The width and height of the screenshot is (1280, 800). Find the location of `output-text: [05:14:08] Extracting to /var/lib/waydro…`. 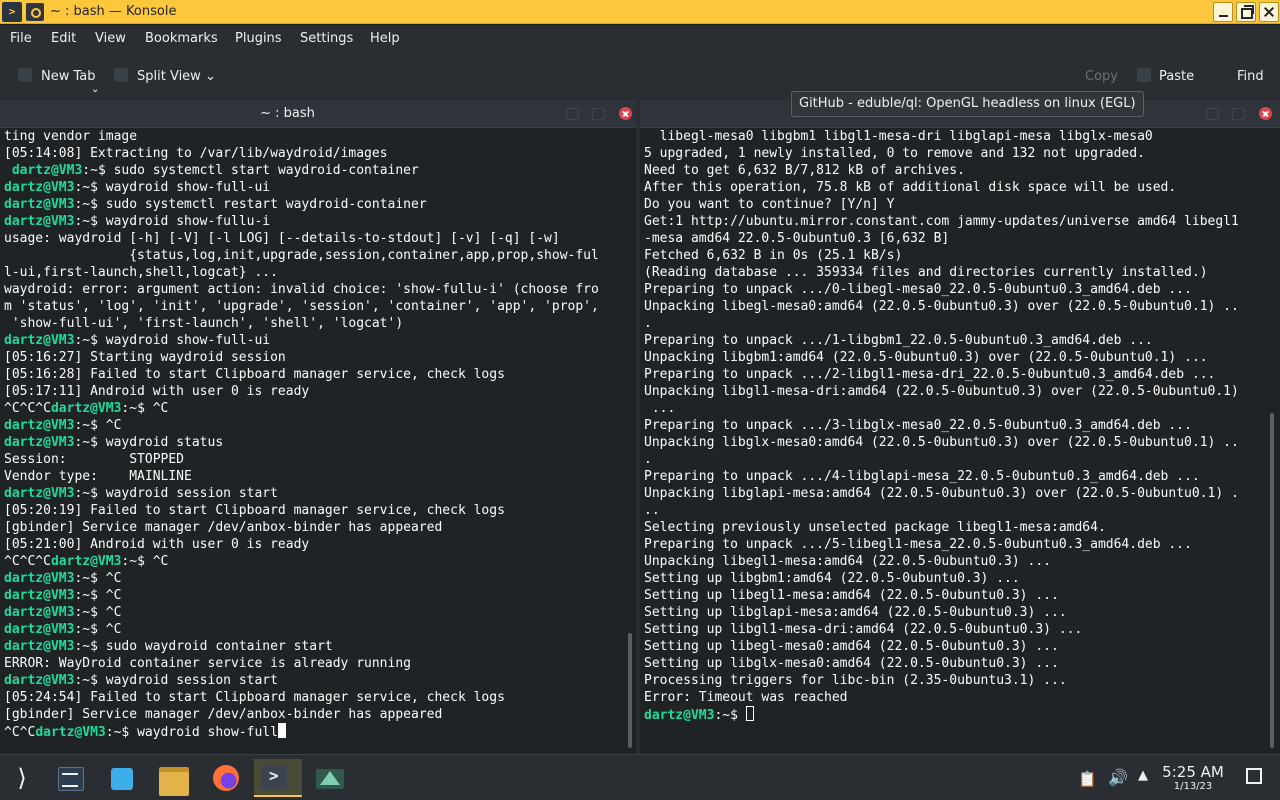

output-text: [05:14:08] Extracting to /var/lib/waydro… is located at coordinates (196, 153).